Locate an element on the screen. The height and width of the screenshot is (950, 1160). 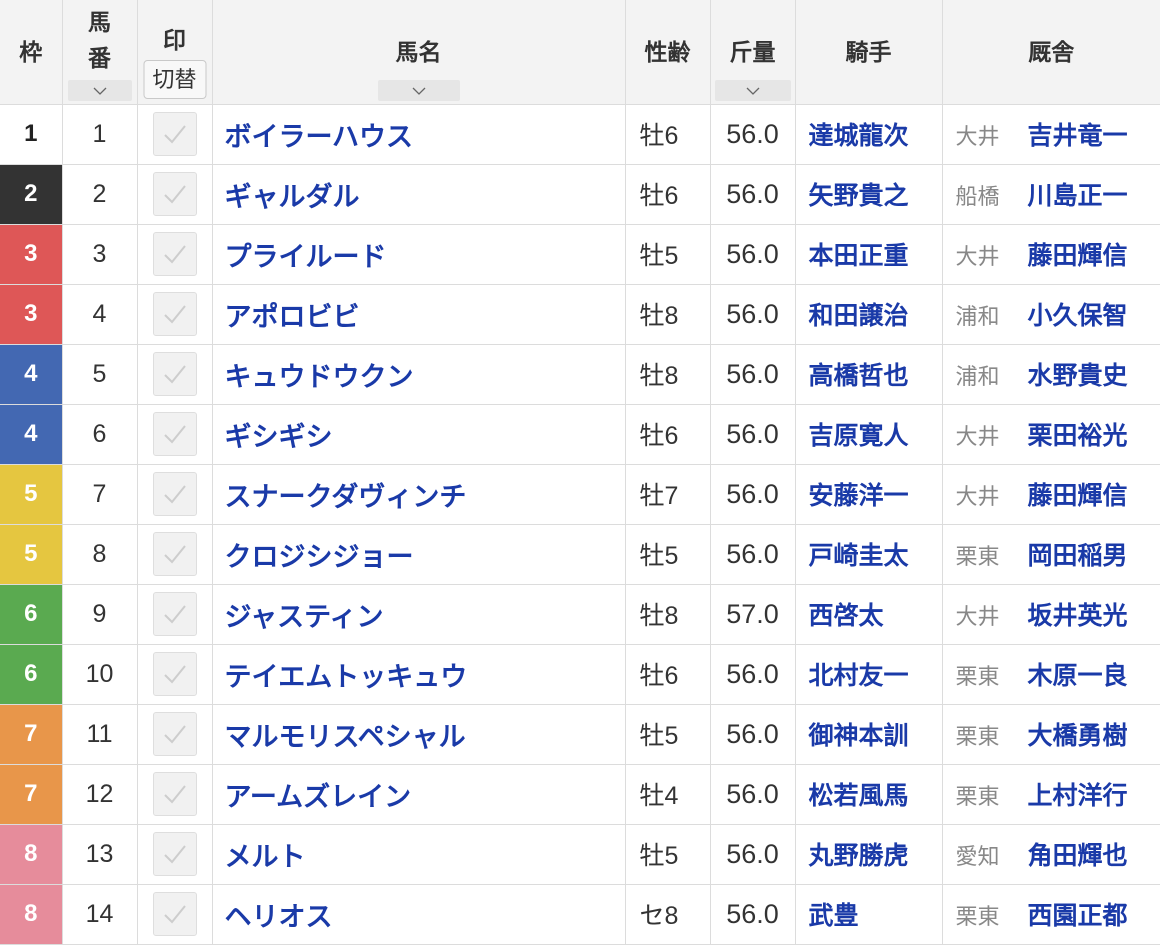
horse-name-link: クロジシジョー is located at coordinates (319, 557).